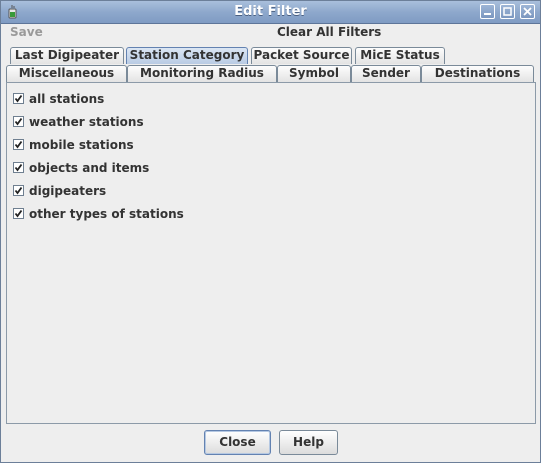 This screenshot has width=541, height=463. I want to click on tab-station-category: Station Category, so click(187, 55).